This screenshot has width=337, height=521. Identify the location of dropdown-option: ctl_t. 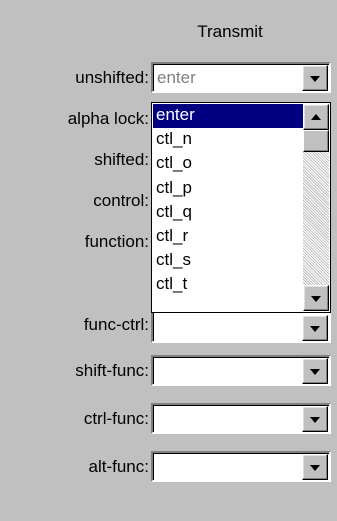
(228, 285).